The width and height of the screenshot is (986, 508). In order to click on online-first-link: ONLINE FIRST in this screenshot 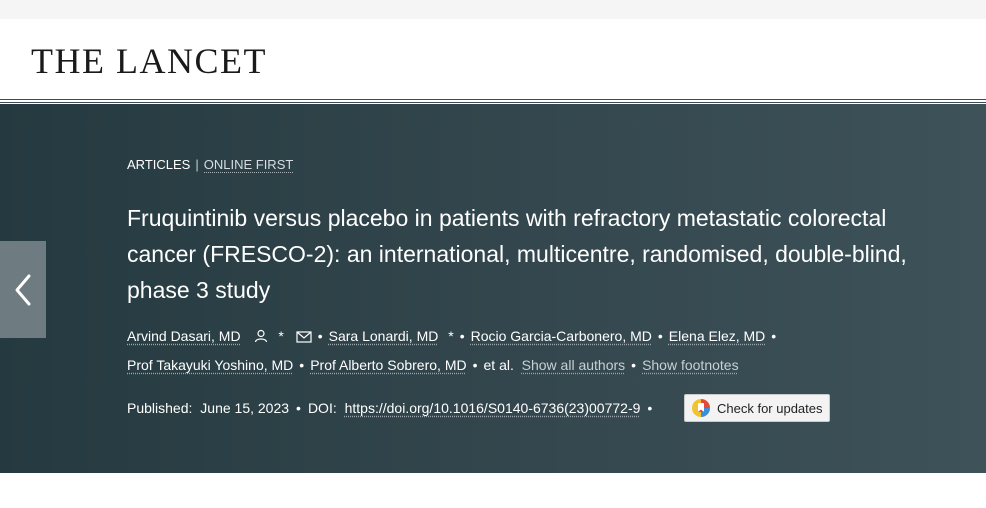, I will do `click(248, 165)`.